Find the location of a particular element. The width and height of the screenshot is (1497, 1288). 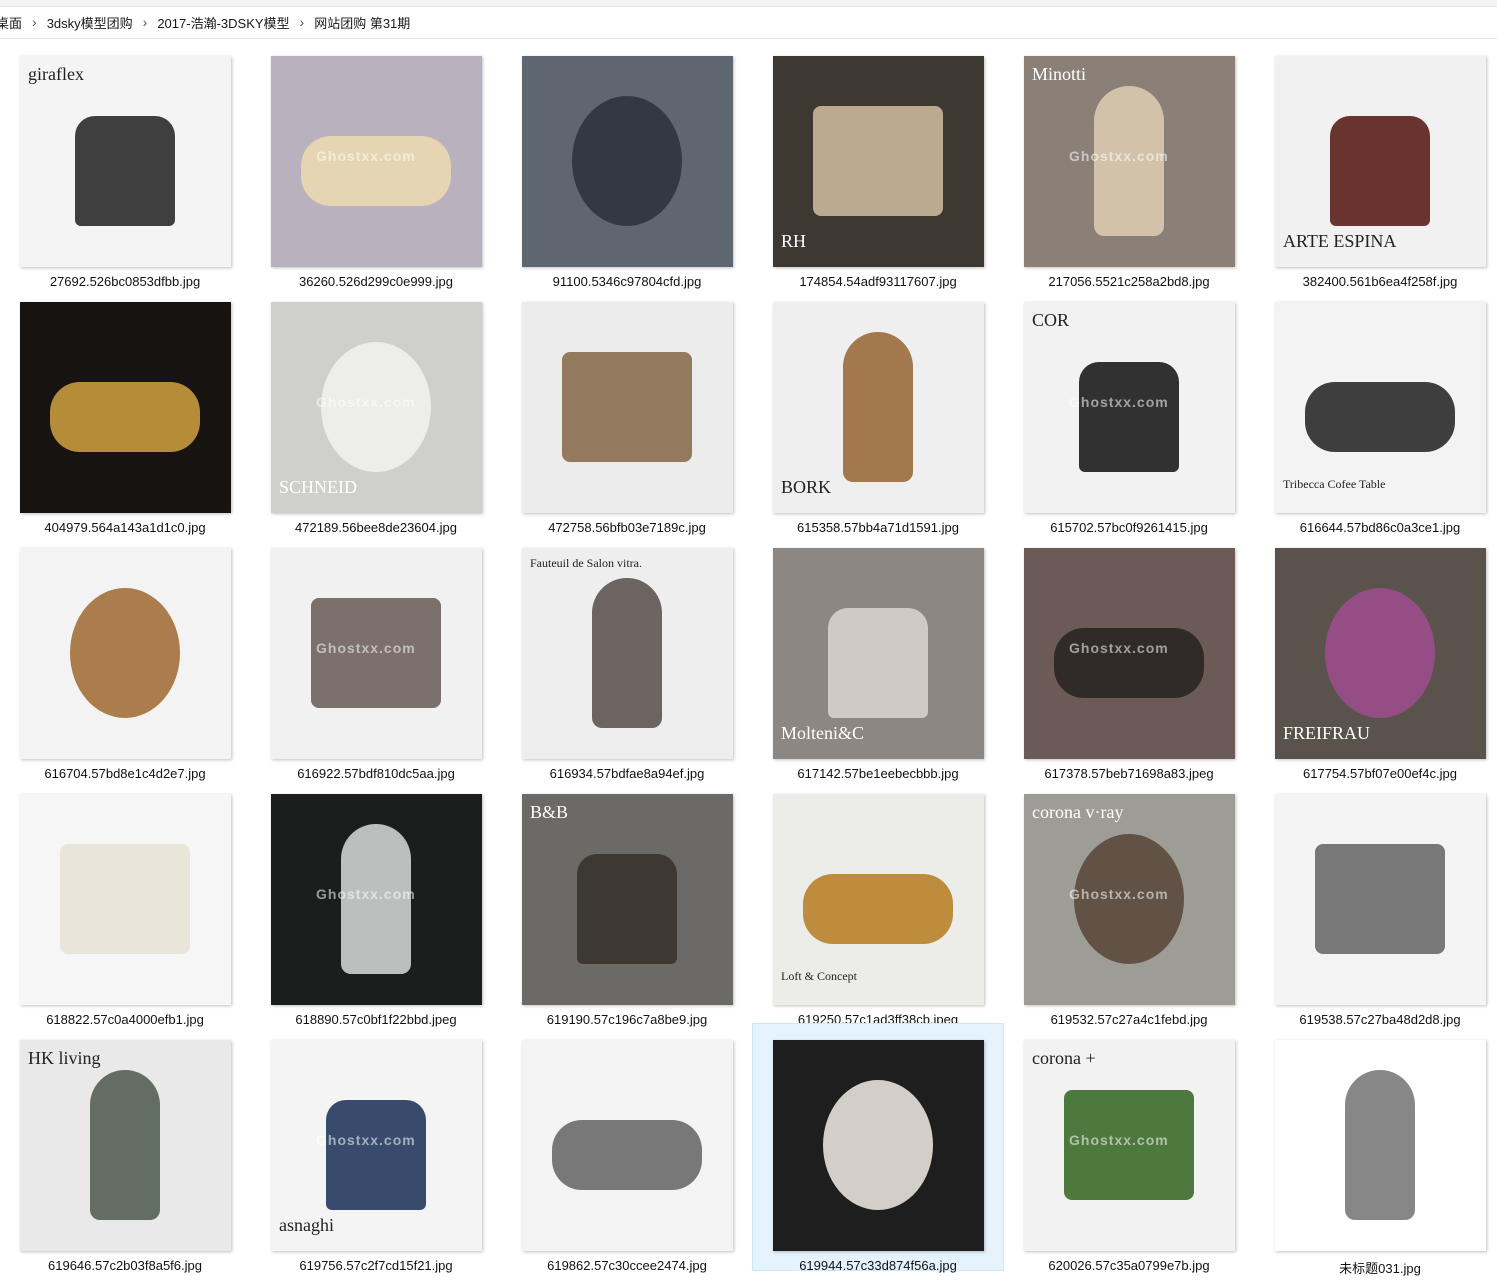

file-item: Ghostxx.com 616922.57bdf810dc5aa.jpg is located at coordinates (376, 656).